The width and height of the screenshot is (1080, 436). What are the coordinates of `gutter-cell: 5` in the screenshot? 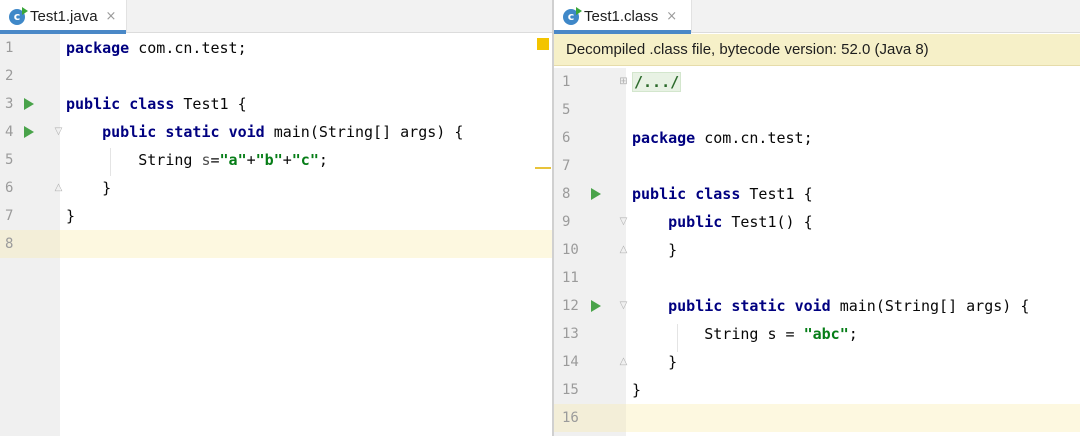 It's located at (590, 110).